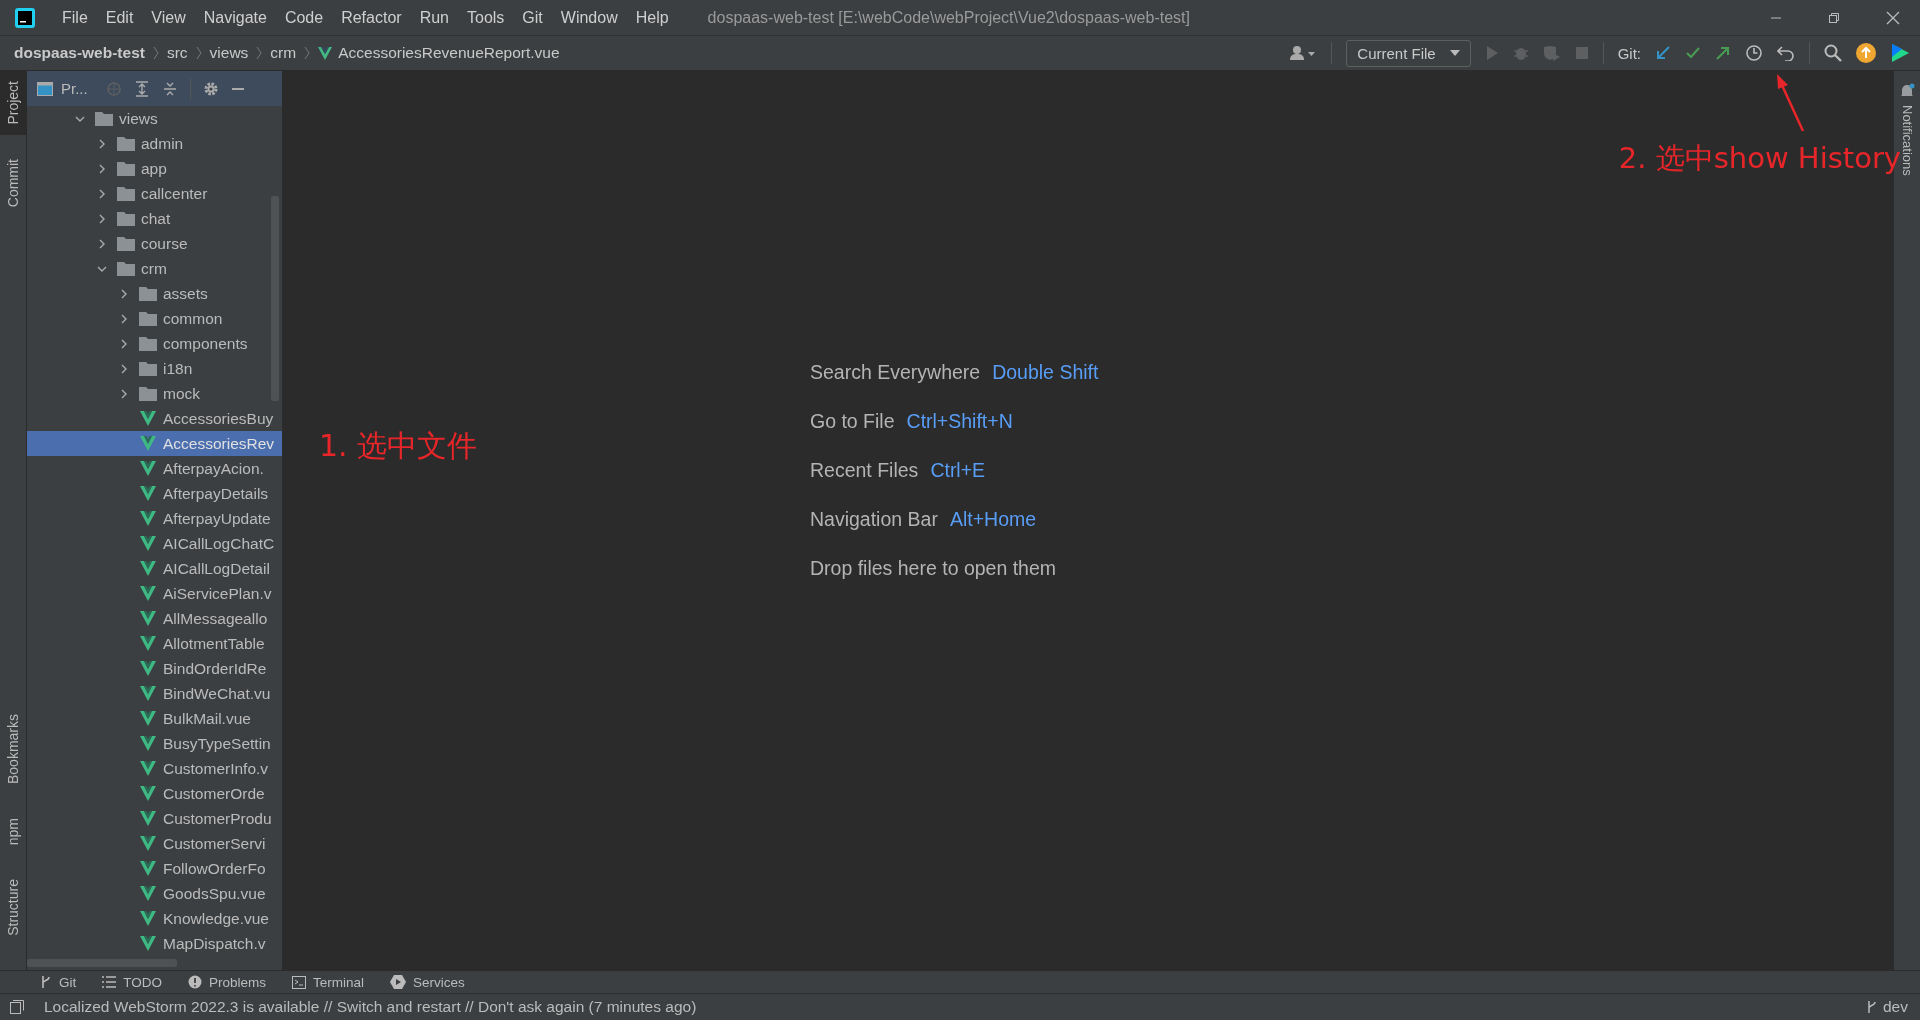 This screenshot has height=1020, width=1920. I want to click on restore-icon, so click(1834, 17).